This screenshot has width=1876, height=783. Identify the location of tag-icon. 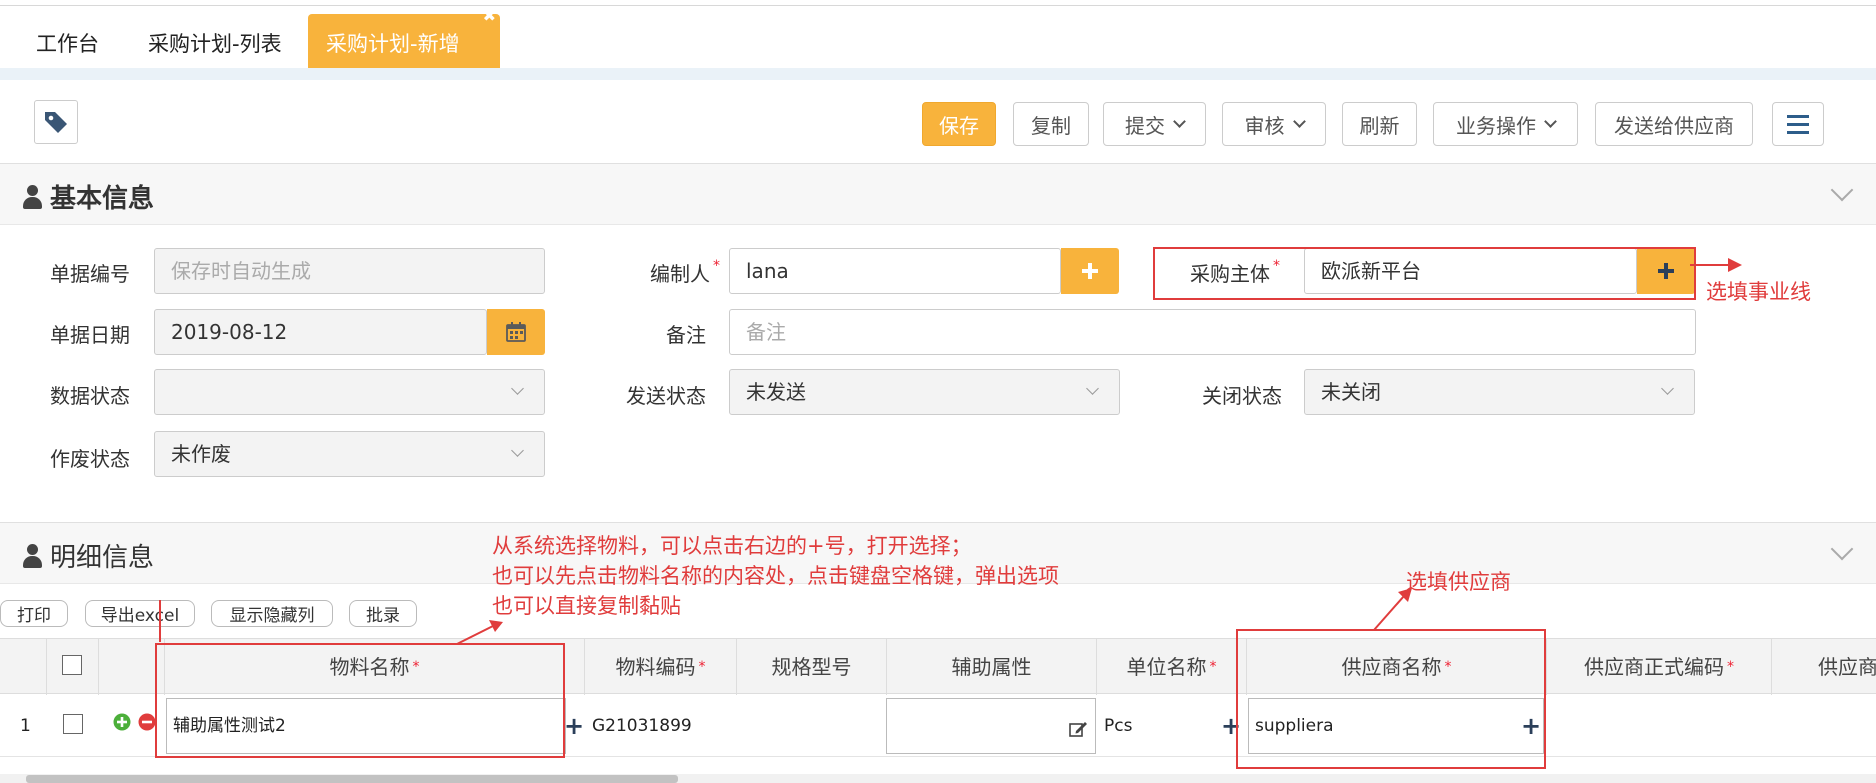
(56, 122).